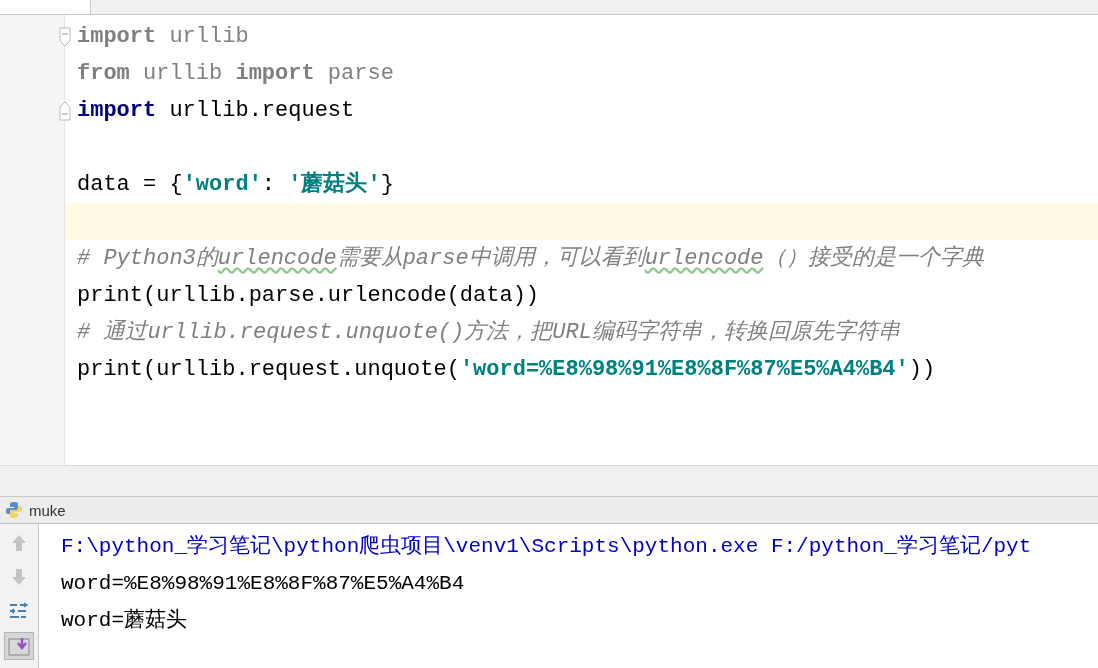  I want to click on string-text: 'word=%E8%98%91%E8%8F%87%E5%A4%B4', so click(684, 369).